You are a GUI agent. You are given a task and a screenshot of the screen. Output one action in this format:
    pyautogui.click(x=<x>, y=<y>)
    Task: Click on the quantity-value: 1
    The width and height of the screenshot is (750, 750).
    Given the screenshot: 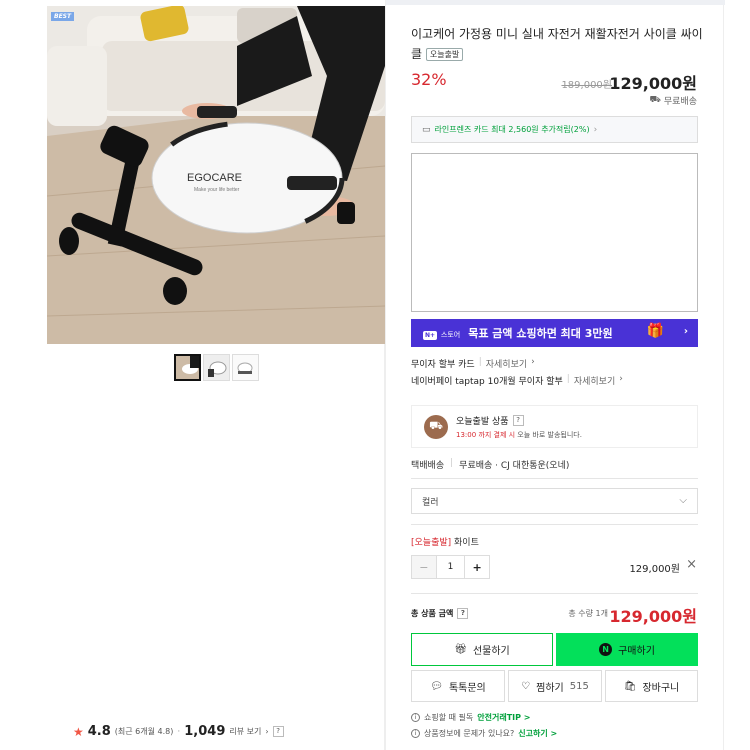 What is the action you would take?
    pyautogui.click(x=451, y=567)
    